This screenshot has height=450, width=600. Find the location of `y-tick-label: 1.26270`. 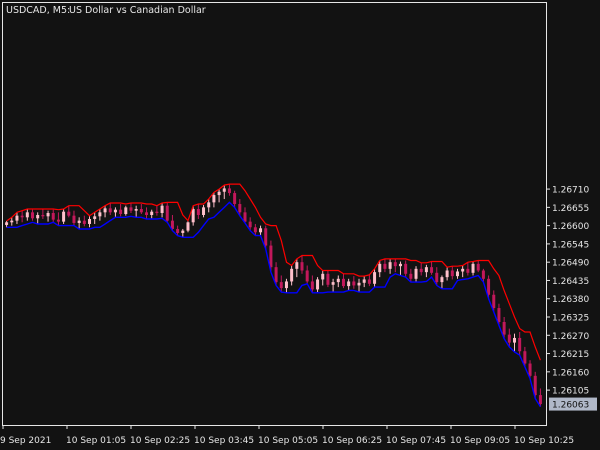

y-tick-label: 1.26270 is located at coordinates (570, 337).